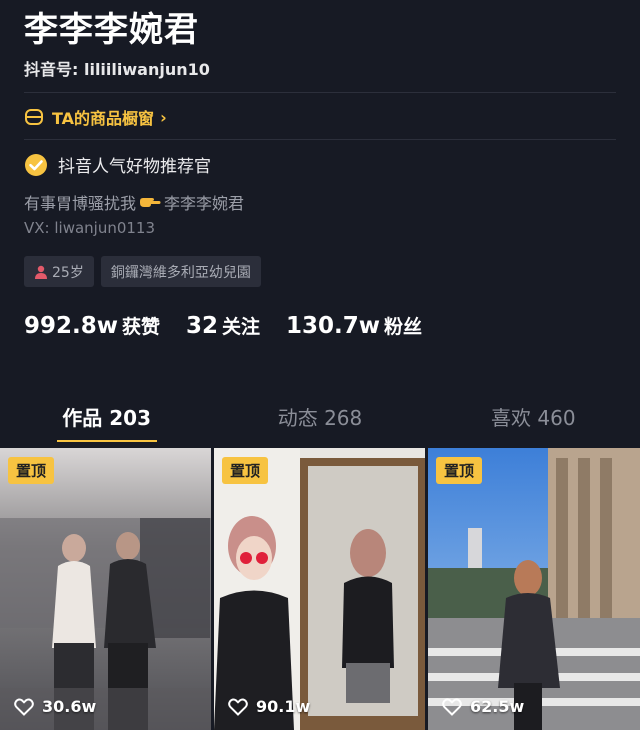  I want to click on stat-label: 获赞, so click(141, 327).